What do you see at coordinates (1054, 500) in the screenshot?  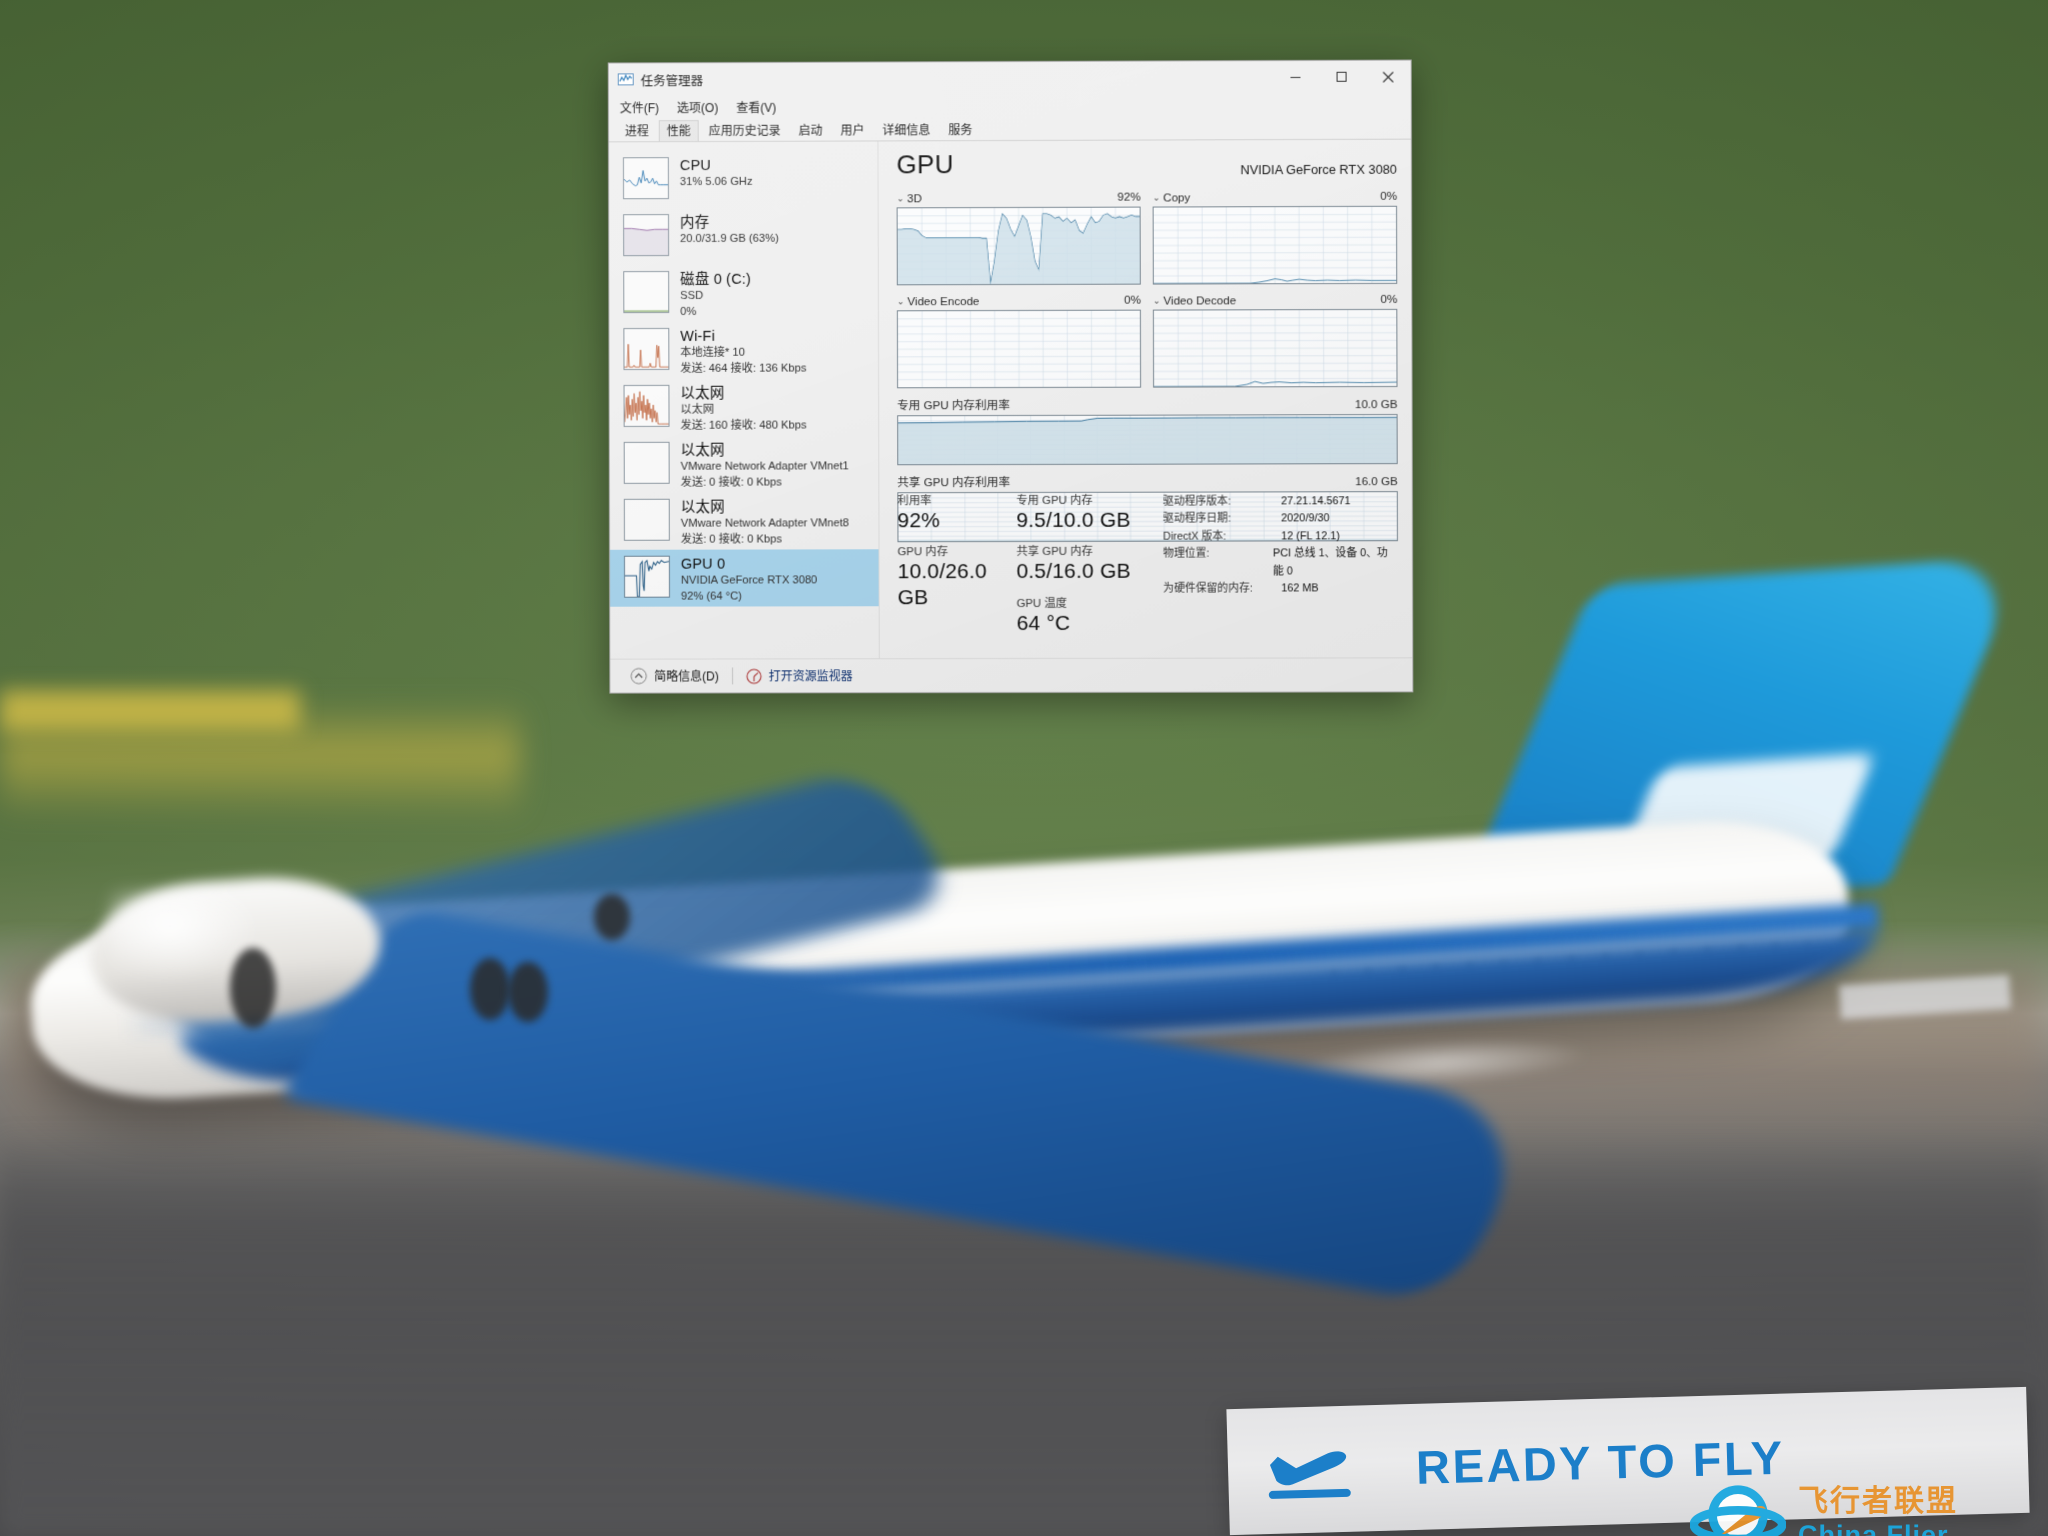 I see `stat-dedicated-gpu-memory-label: 专用 GPU 内存` at bounding box center [1054, 500].